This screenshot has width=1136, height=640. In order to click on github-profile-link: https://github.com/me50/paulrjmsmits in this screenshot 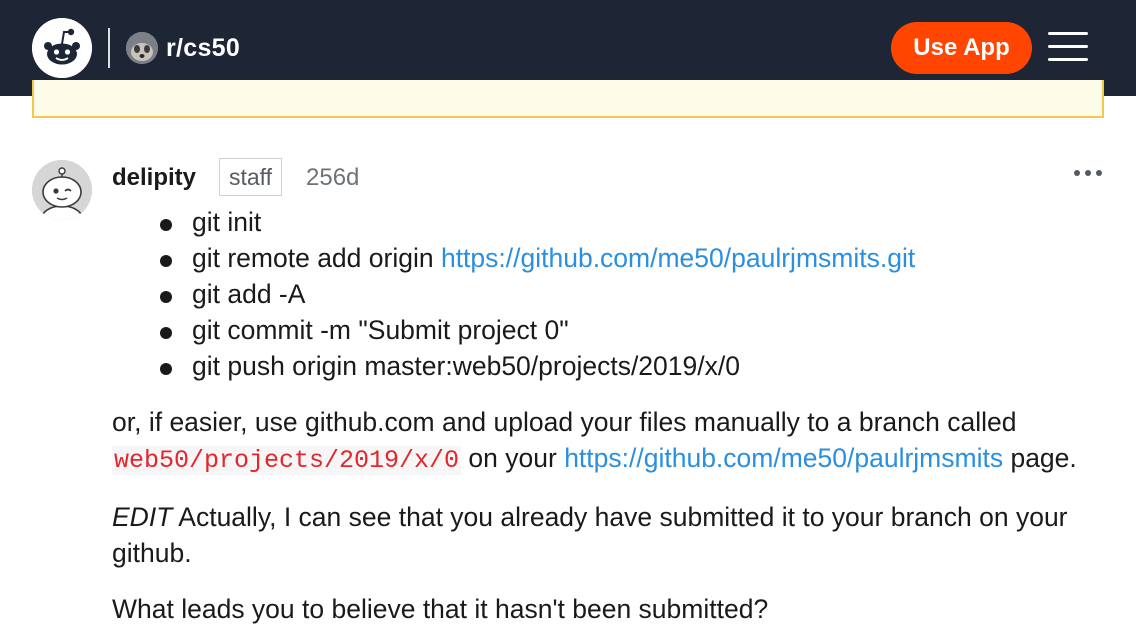, I will do `click(783, 458)`.